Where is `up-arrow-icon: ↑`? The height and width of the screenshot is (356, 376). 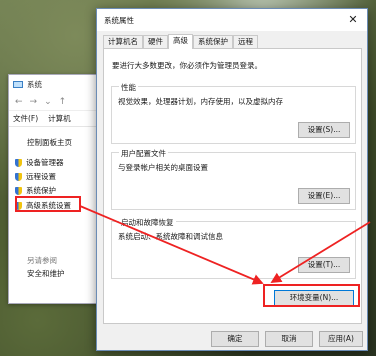 up-arrow-icon: ↑ is located at coordinates (63, 102).